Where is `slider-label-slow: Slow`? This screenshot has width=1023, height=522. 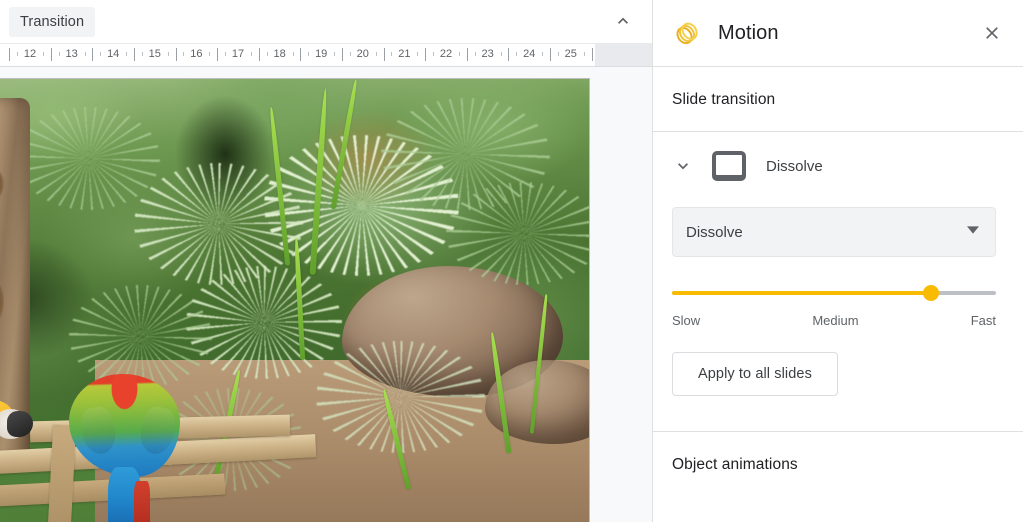 slider-label-slow: Slow is located at coordinates (686, 320).